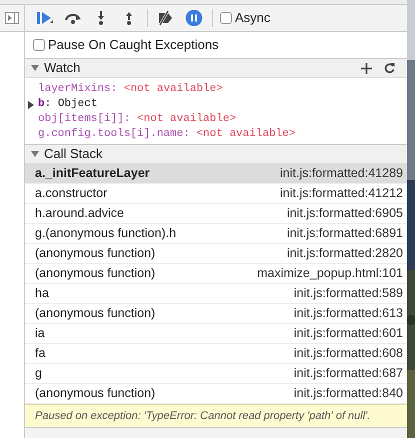  Describe the element at coordinates (216, 314) in the screenshot. I see `call-frame-row: (anonymous function) init.js:formatted:613` at that location.